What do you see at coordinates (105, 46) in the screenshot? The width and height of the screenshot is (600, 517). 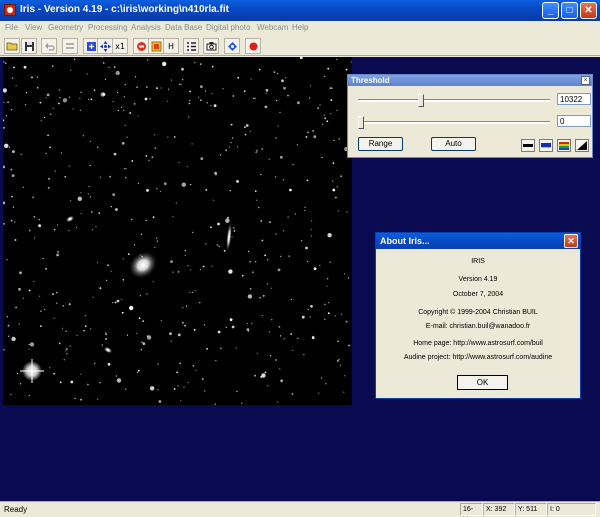 I see `move-icon` at bounding box center [105, 46].